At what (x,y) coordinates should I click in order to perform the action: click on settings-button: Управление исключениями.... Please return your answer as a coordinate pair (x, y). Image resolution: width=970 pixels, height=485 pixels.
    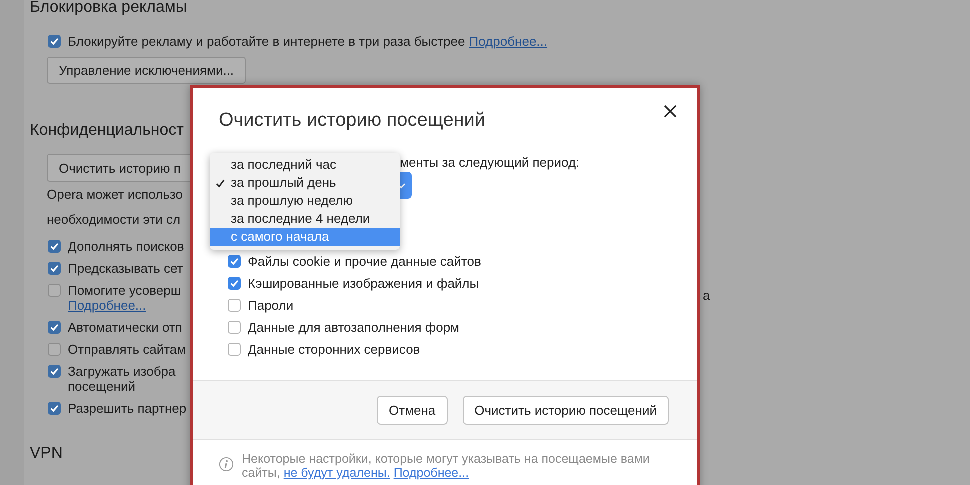
    Looking at the image, I should click on (146, 70).